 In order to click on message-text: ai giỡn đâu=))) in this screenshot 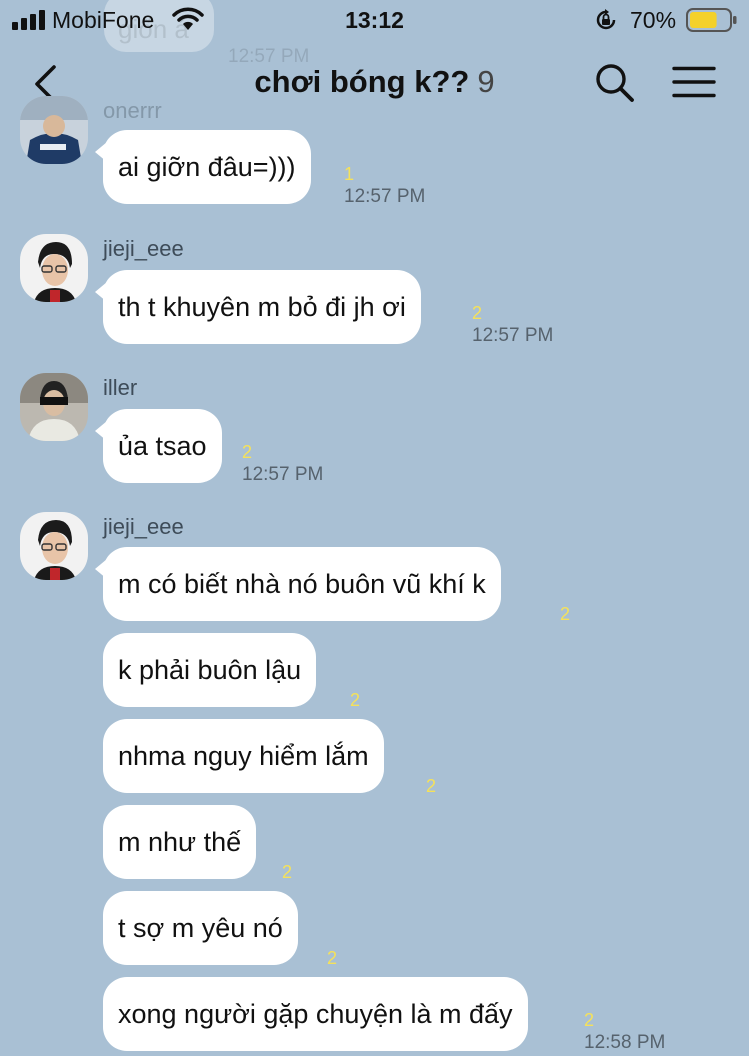, I will do `click(207, 167)`.